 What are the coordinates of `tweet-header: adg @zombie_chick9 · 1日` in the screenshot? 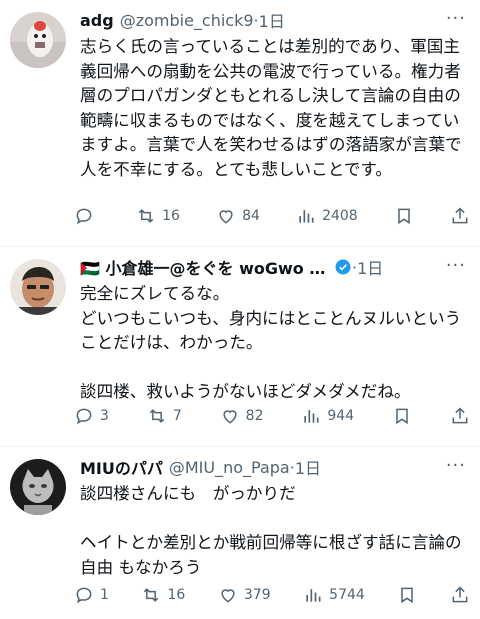 It's located at (260, 20).